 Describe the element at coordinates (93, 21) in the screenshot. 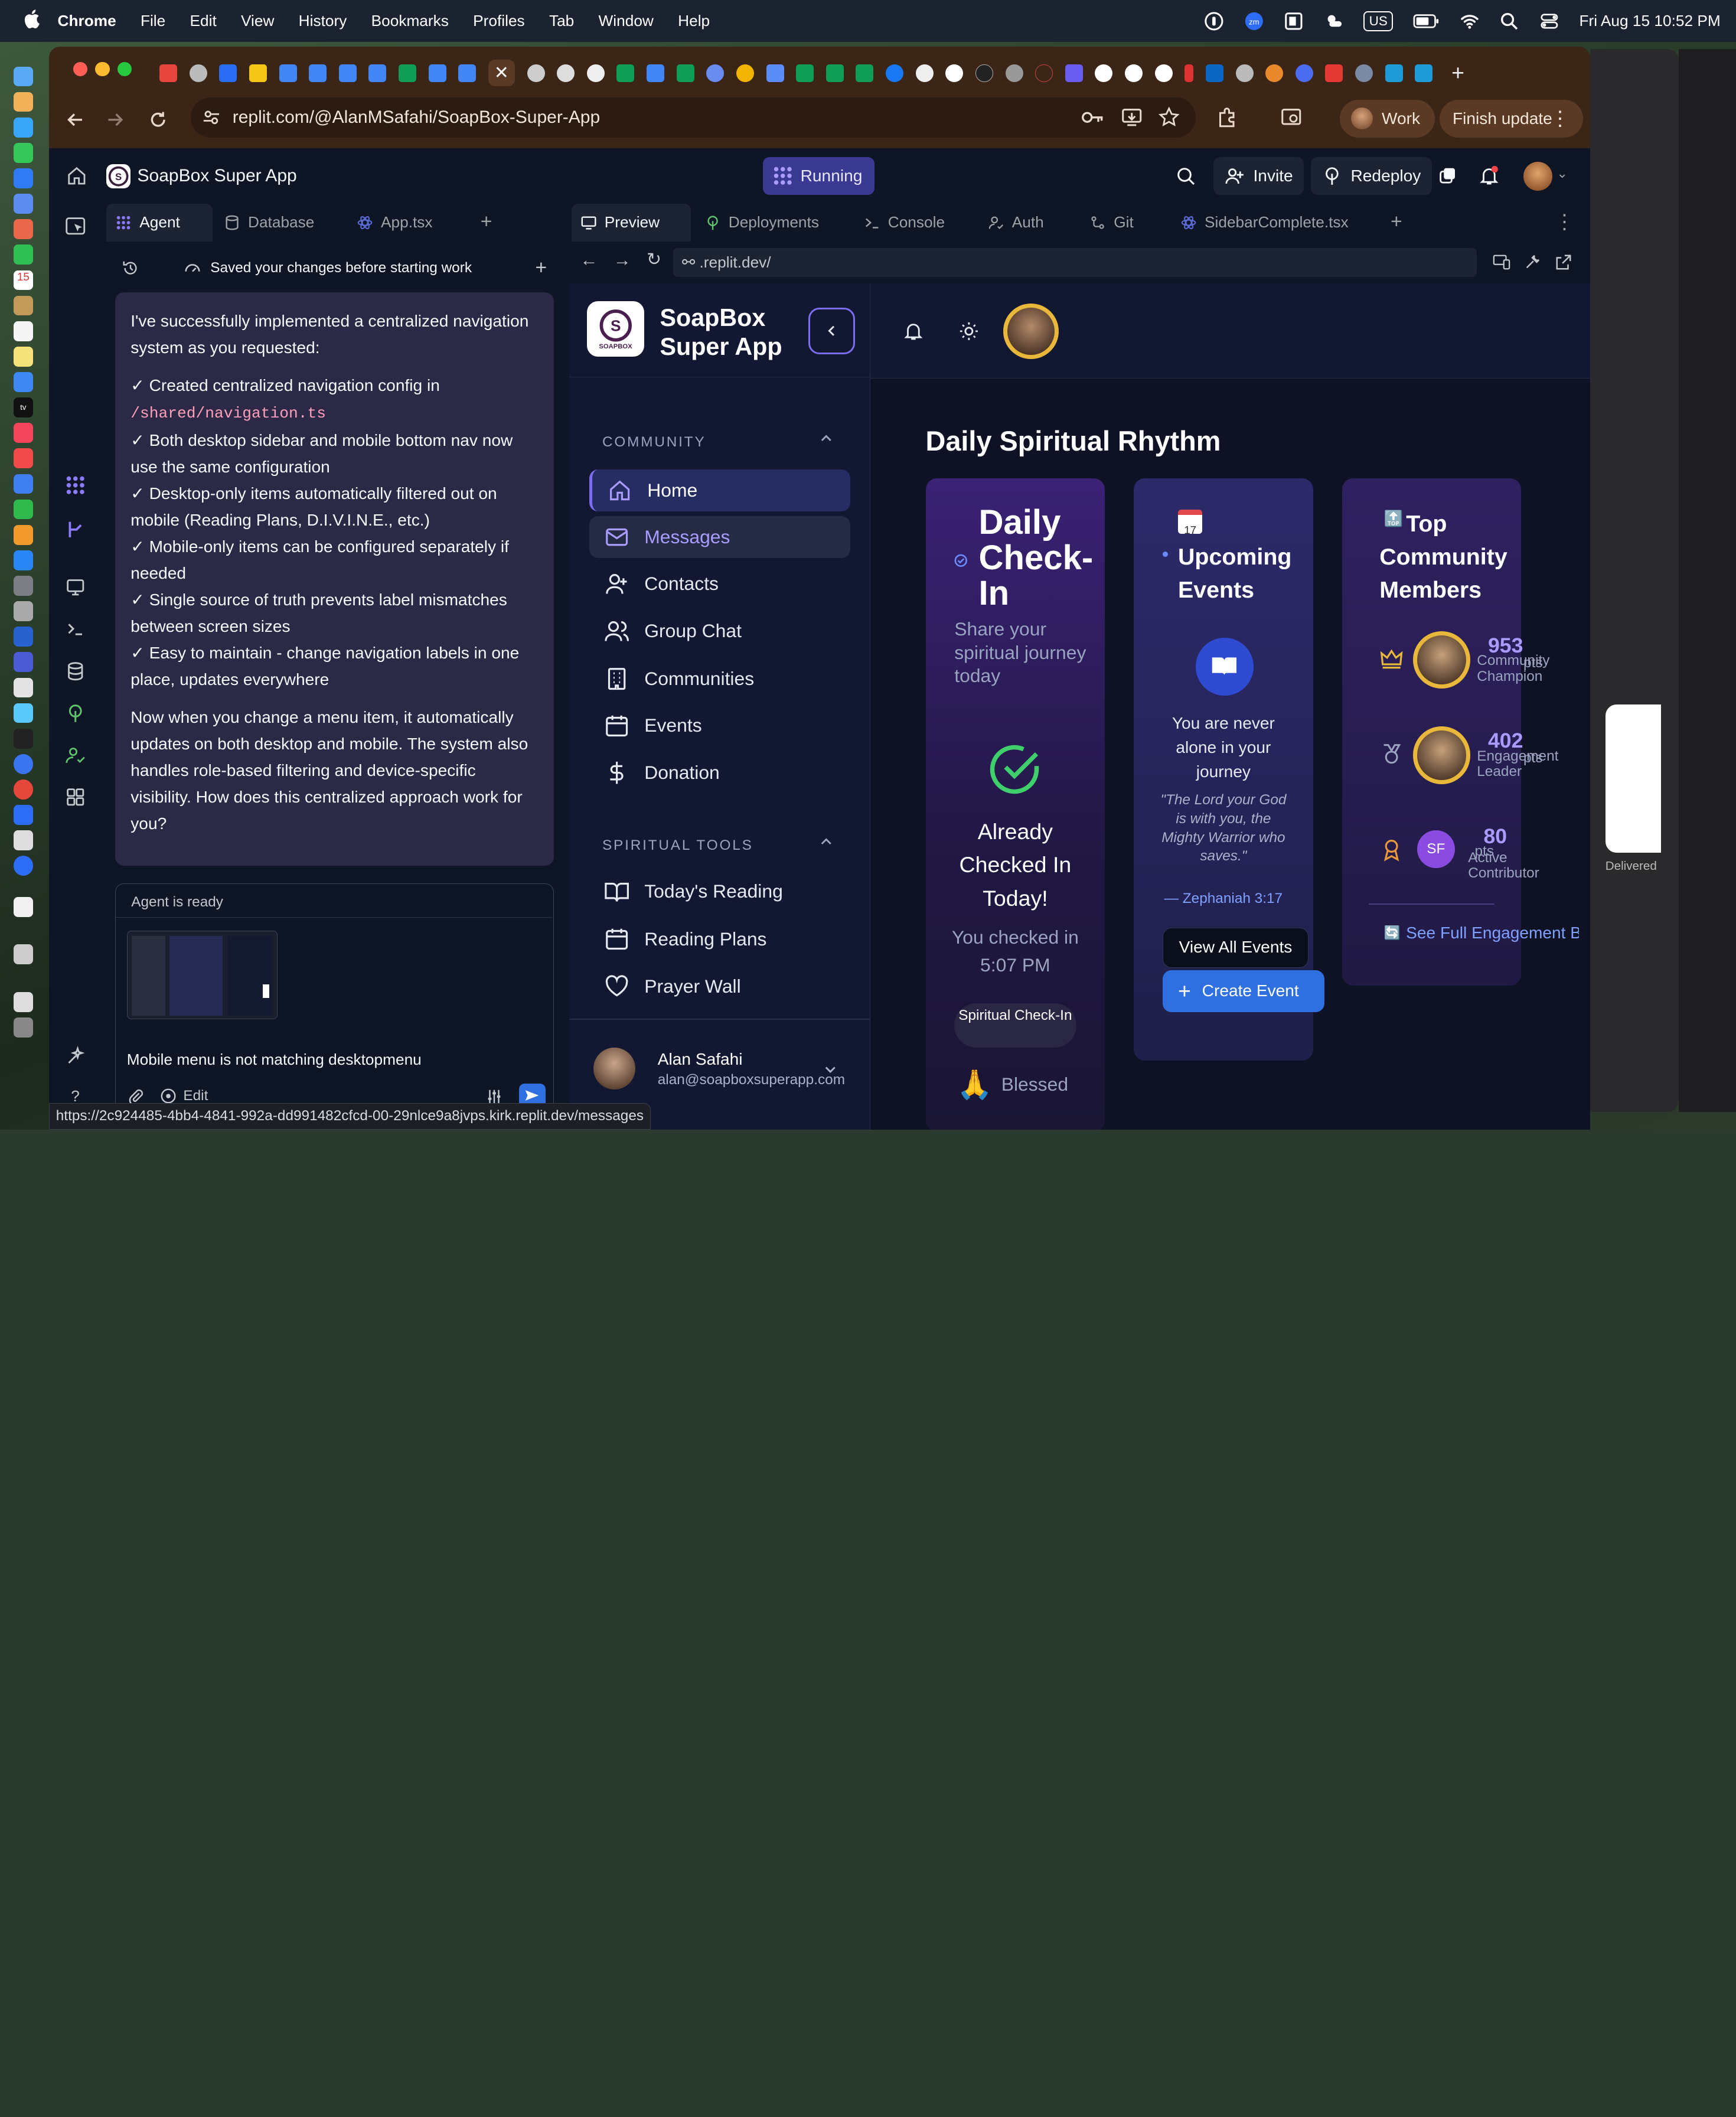

I see `menu-app-name: Chrome` at that location.